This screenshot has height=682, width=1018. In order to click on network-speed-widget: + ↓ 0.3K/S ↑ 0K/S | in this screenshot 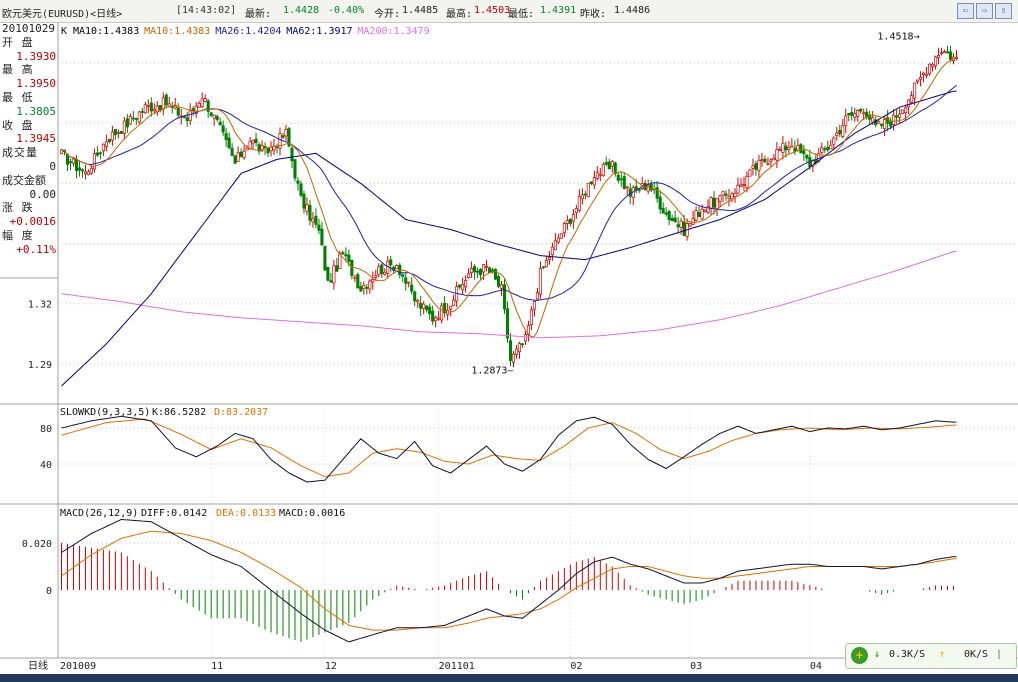, I will do `click(931, 656)`.